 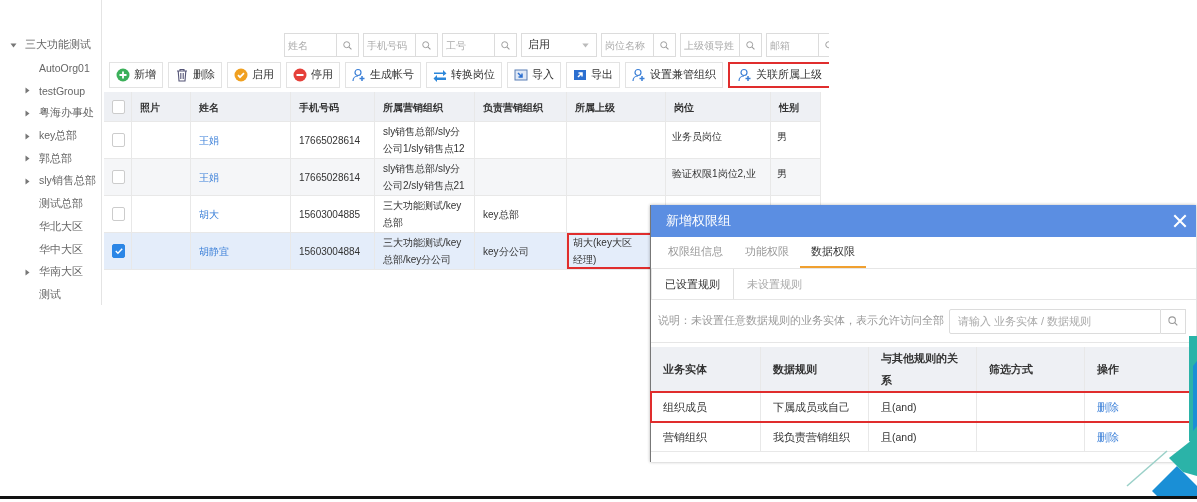 I want to click on column-header: 岗位, so click(x=684, y=107).